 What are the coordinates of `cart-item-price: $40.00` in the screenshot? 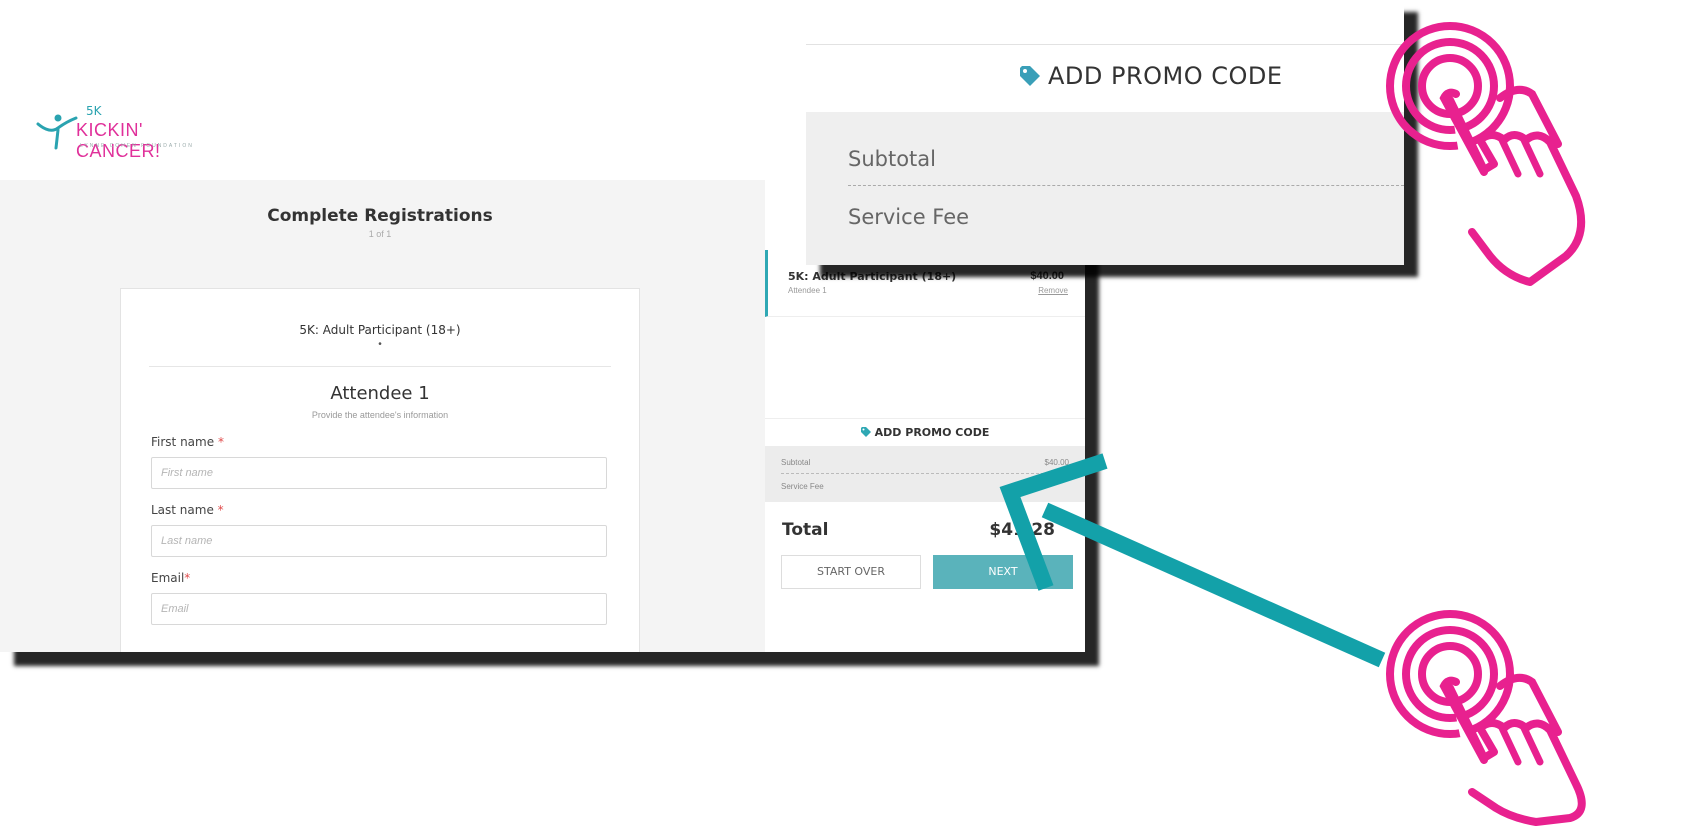 It's located at (1047, 276).